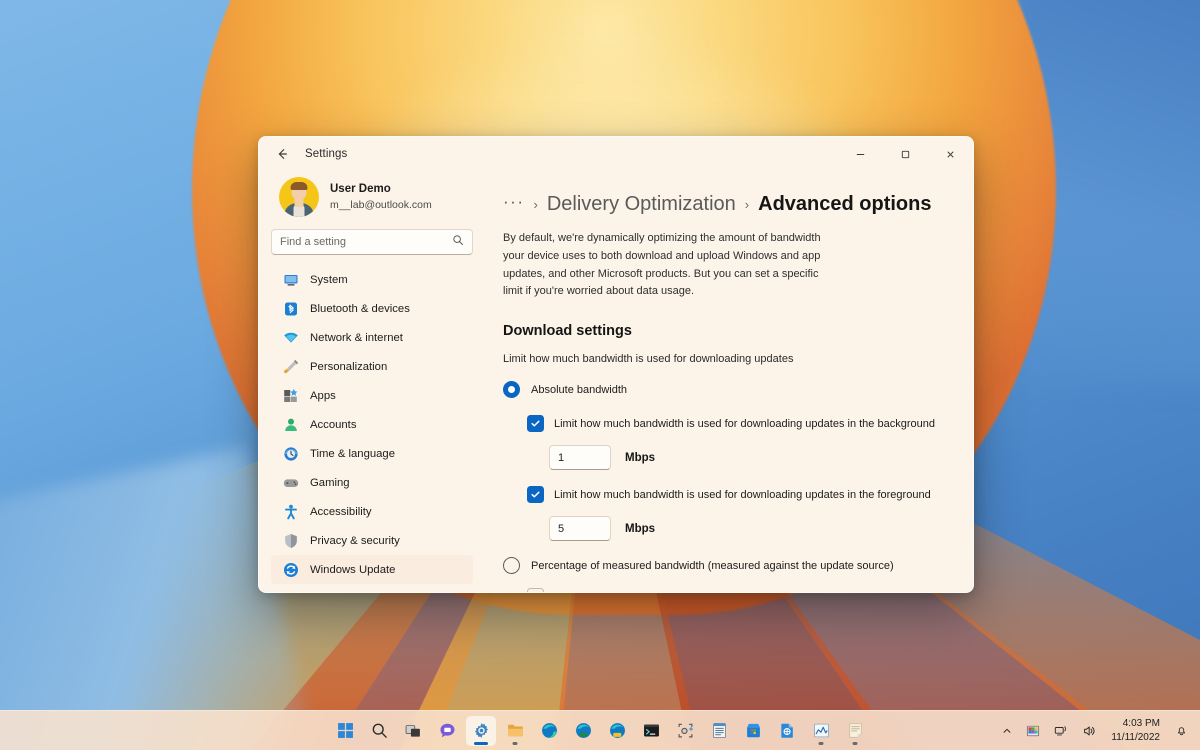  Describe the element at coordinates (379, 731) in the screenshot. I see `search-button` at that location.